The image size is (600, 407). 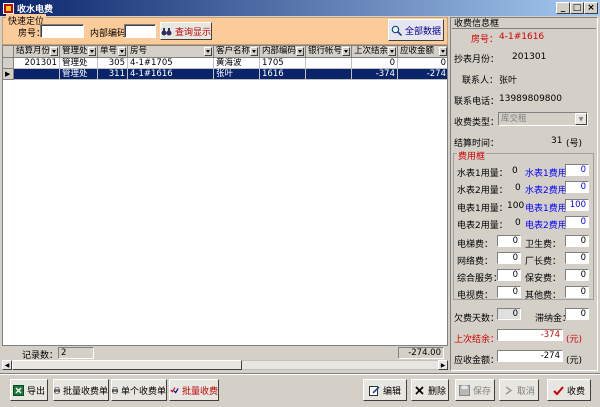 I want to click on elec1-fee-label: 电表1费用, so click(x=546, y=209).